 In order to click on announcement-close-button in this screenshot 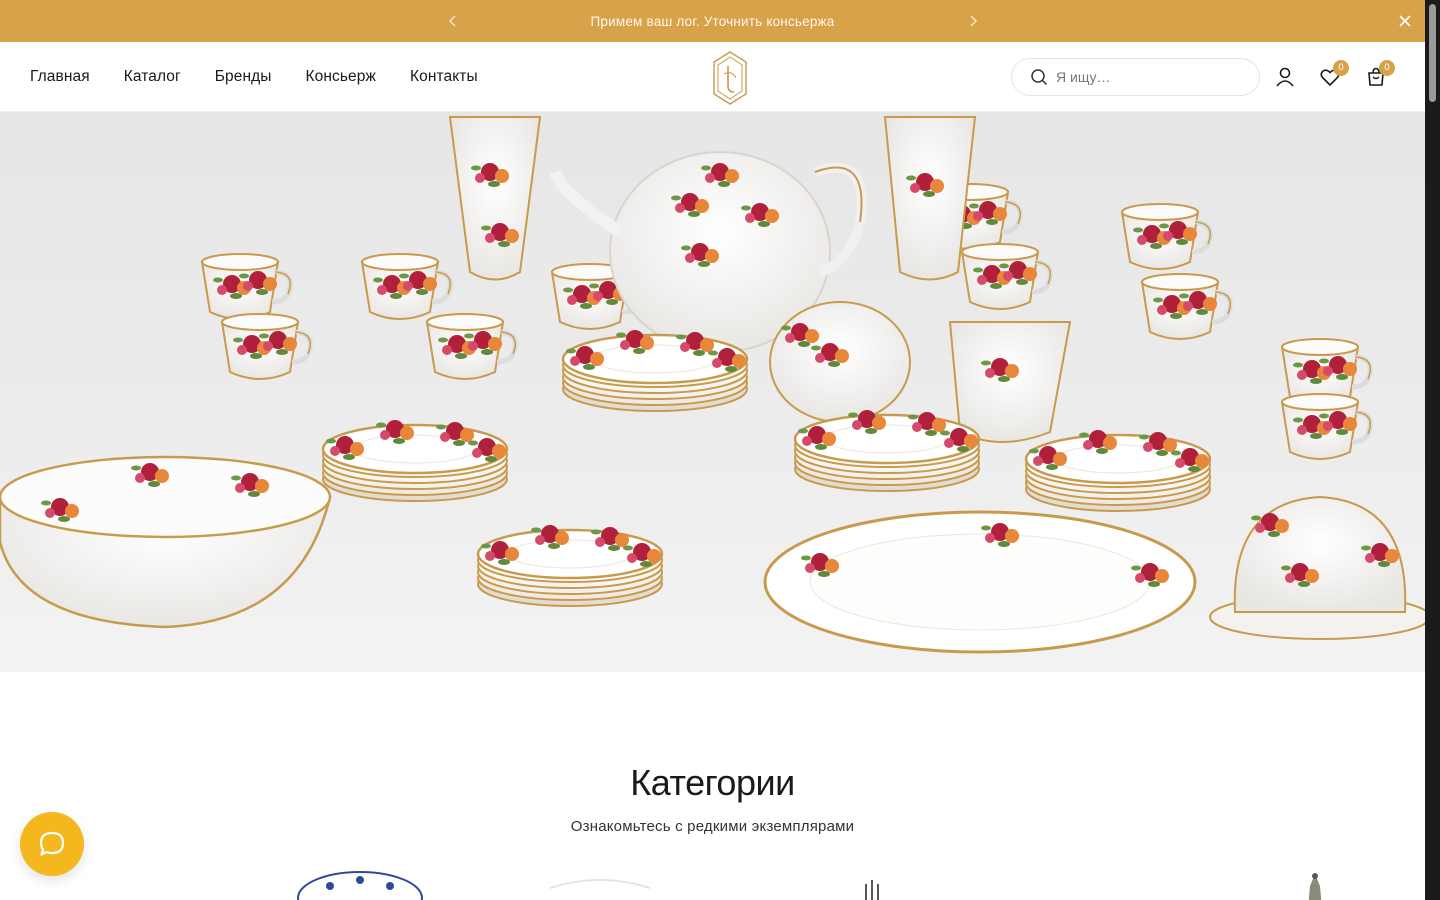, I will do `click(1405, 21)`.